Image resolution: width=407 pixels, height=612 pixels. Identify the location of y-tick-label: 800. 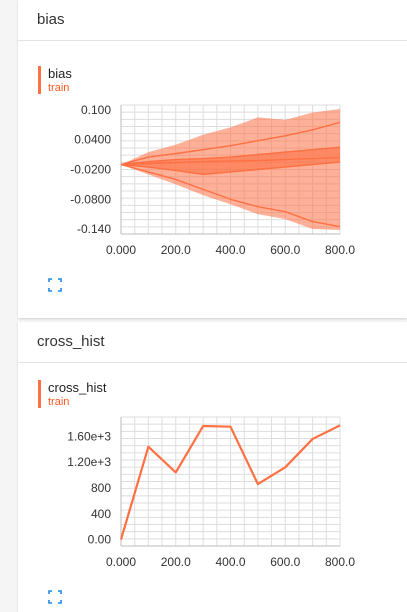
(101, 488).